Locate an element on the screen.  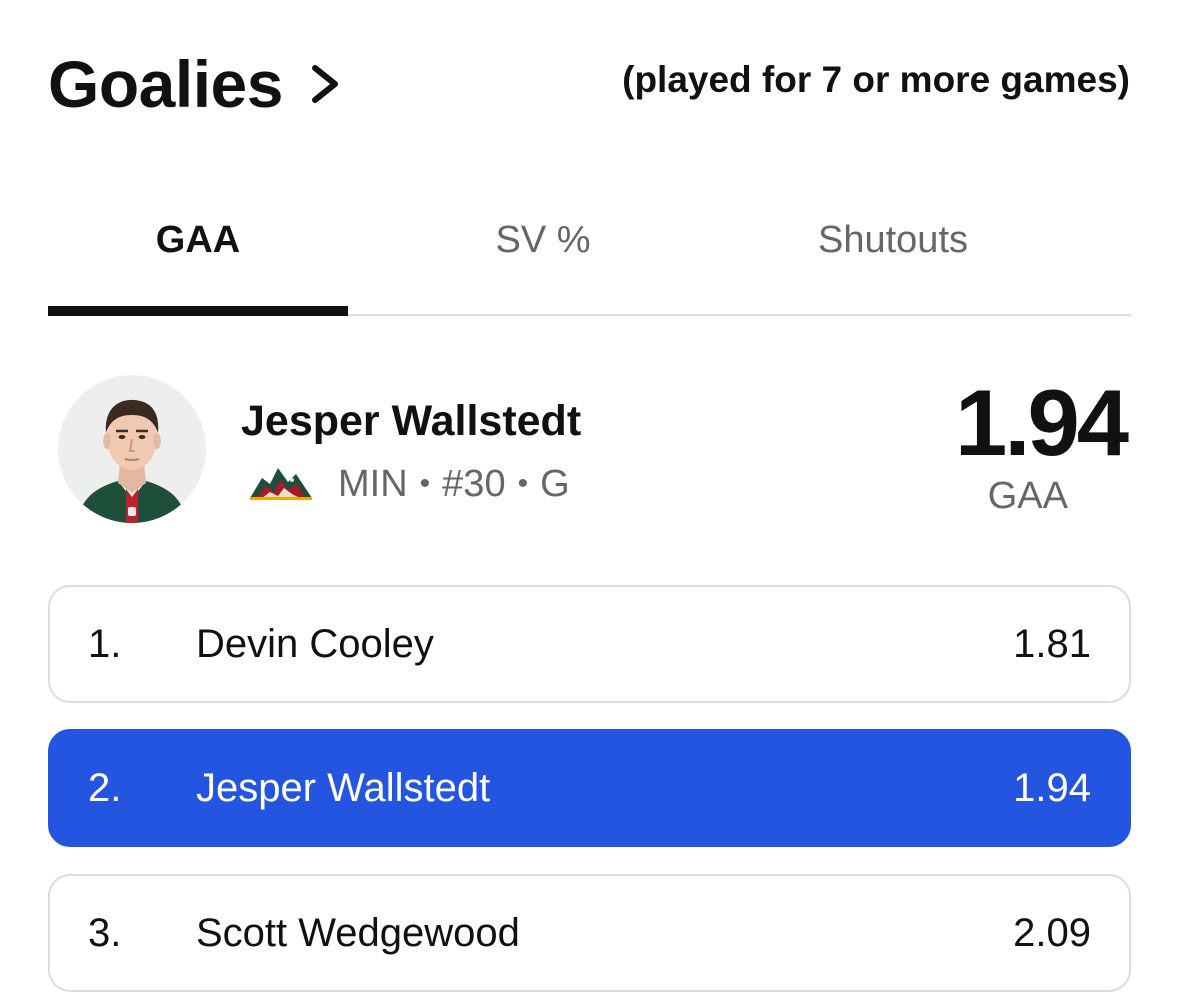
ranking-position: 2. is located at coordinates (105, 788).